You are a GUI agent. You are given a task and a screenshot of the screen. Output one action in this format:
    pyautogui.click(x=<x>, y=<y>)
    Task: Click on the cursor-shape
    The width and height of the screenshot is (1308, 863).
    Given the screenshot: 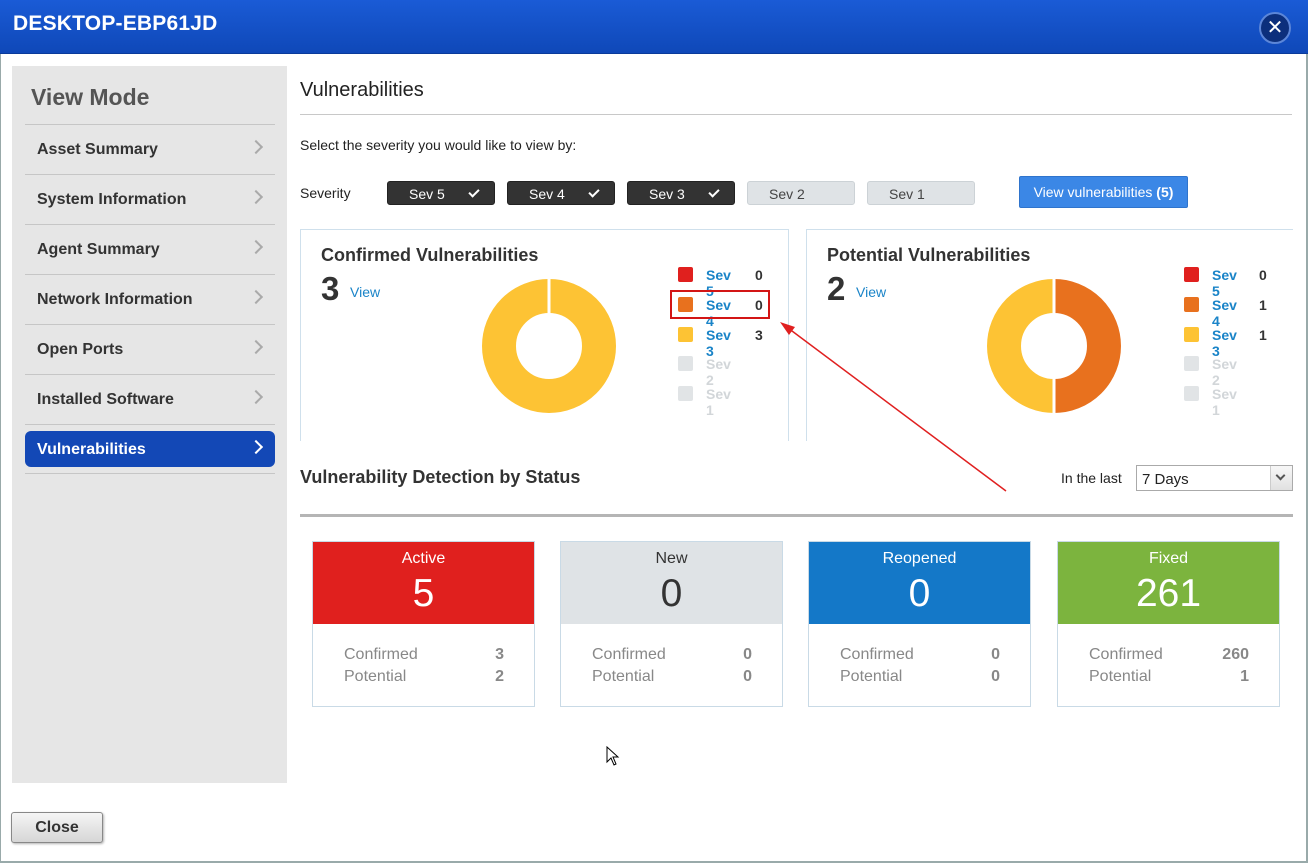 What is the action you would take?
    pyautogui.click(x=613, y=756)
    